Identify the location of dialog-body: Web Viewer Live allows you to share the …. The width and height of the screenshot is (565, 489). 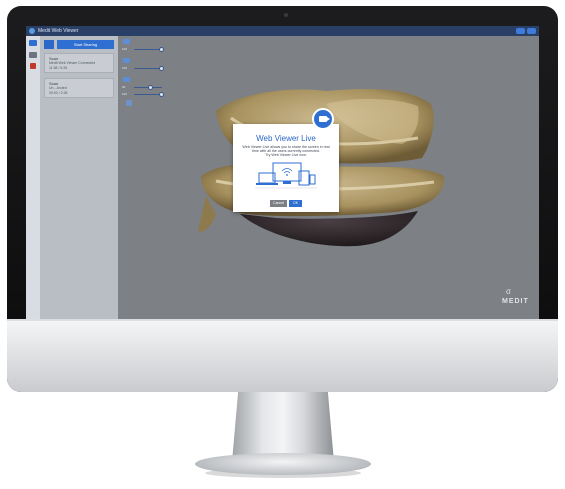
(286, 151).